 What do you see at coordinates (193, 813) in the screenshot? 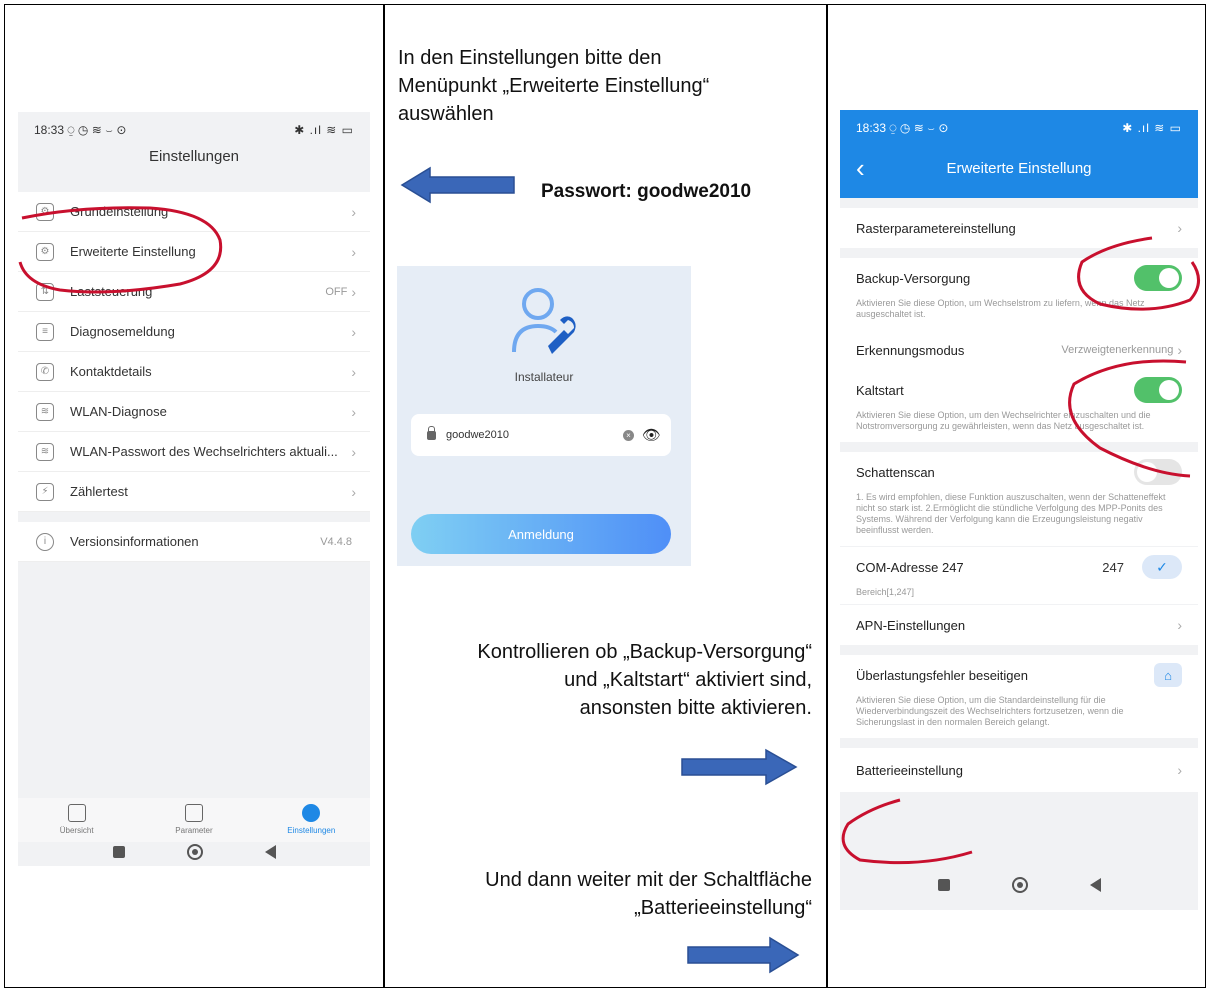
I see `document-icon` at bounding box center [193, 813].